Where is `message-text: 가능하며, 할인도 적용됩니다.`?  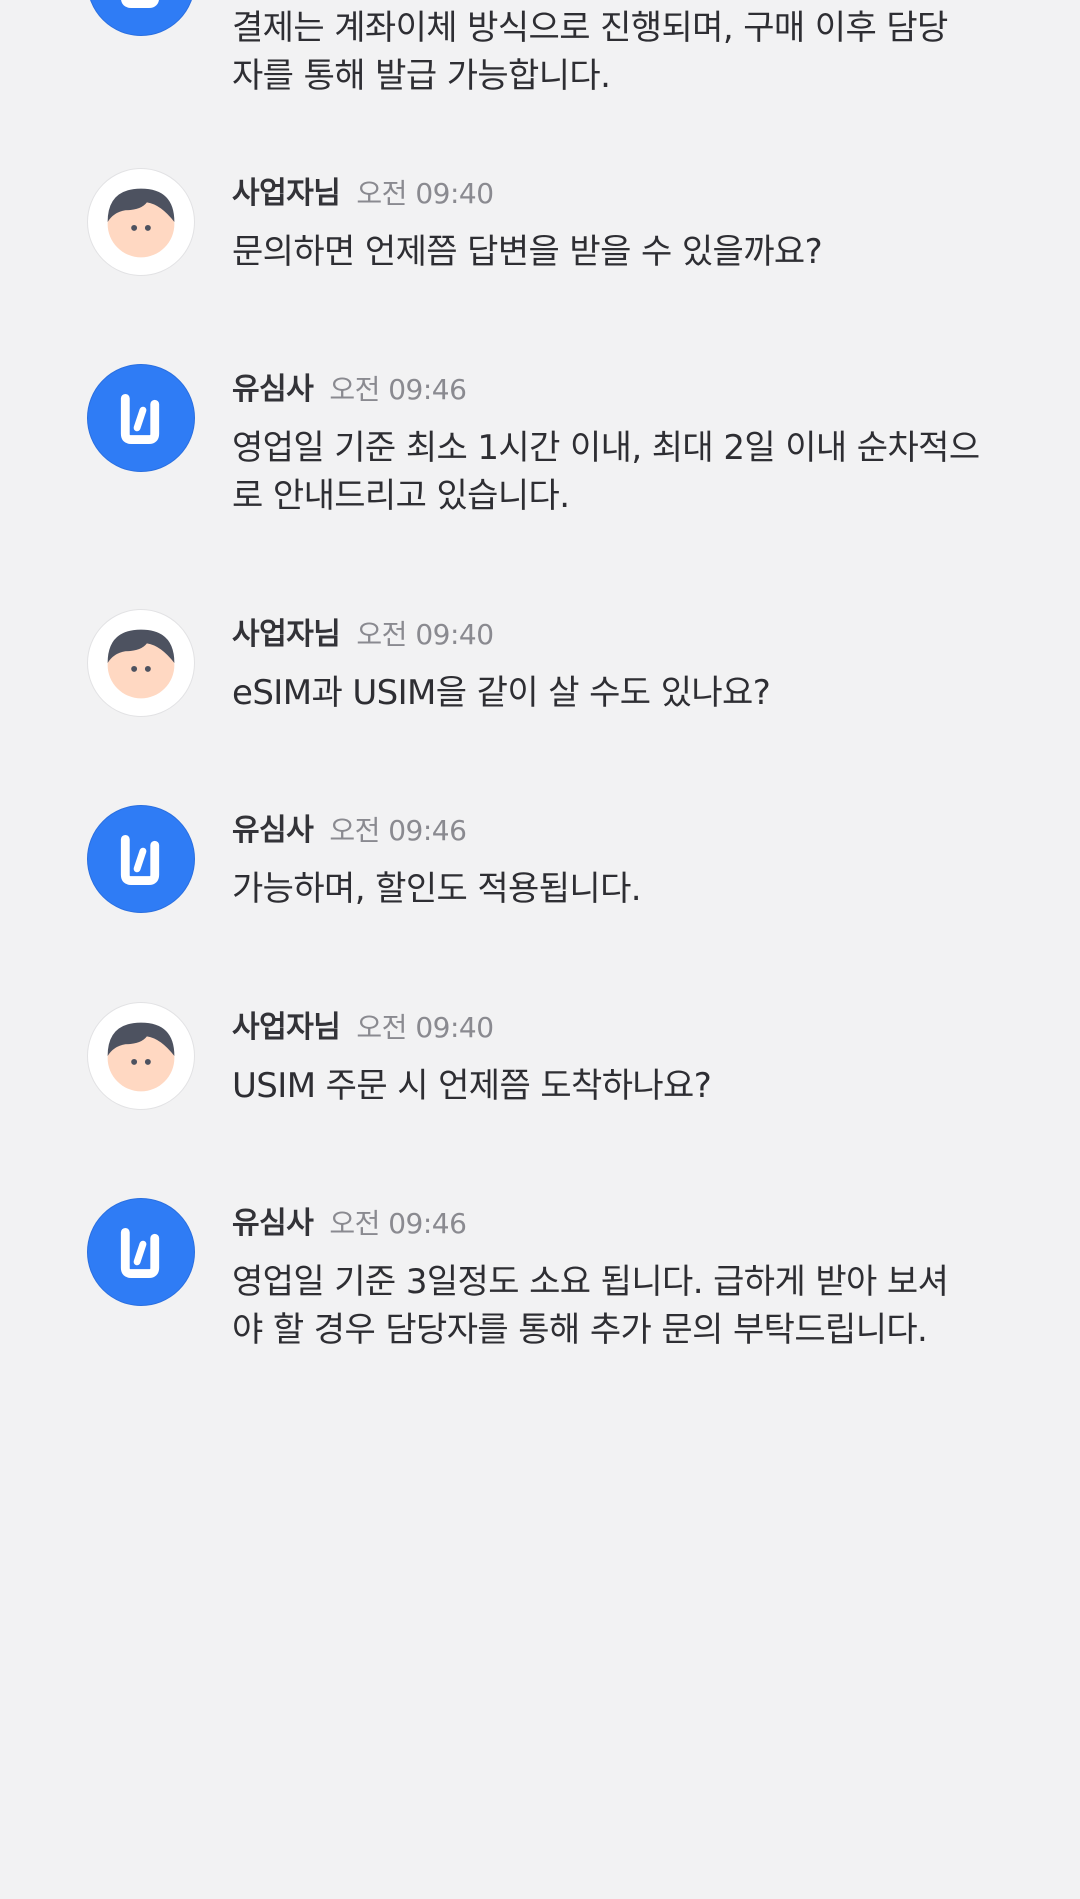
message-text: 가능하며, 할인도 적용됩니다. is located at coordinates (617, 889).